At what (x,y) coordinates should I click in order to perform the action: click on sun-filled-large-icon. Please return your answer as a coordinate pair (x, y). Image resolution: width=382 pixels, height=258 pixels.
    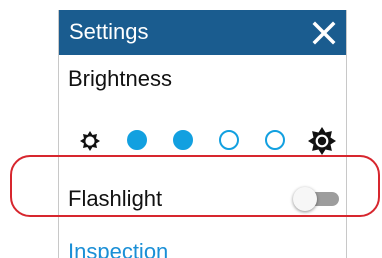
    Looking at the image, I should click on (322, 141).